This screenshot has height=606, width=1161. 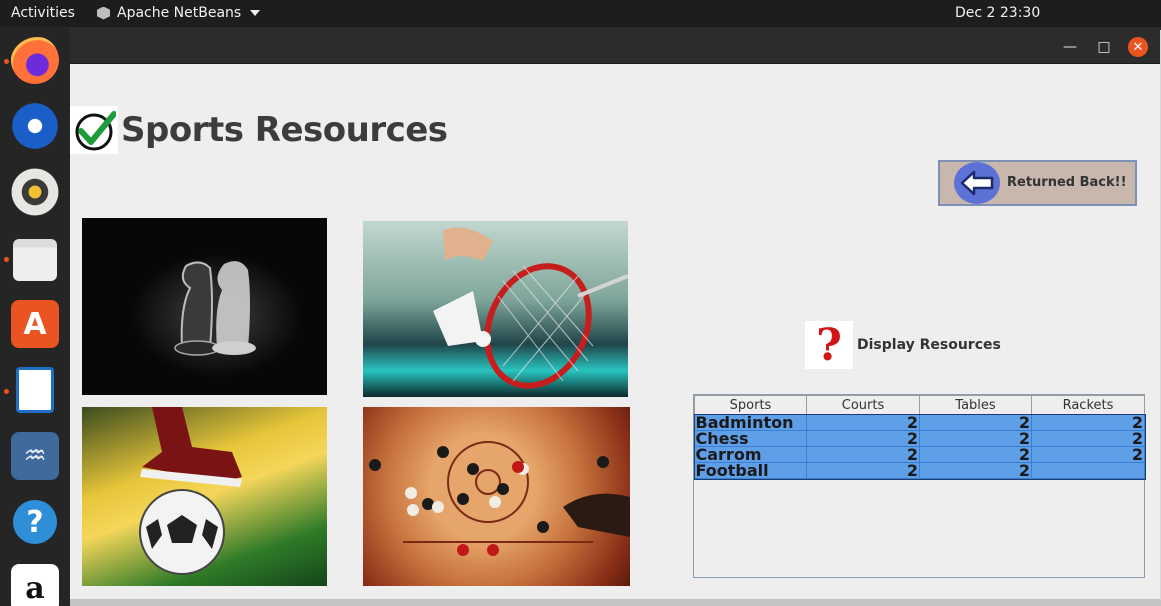 I want to click on software-icon: A, so click(x=35, y=324).